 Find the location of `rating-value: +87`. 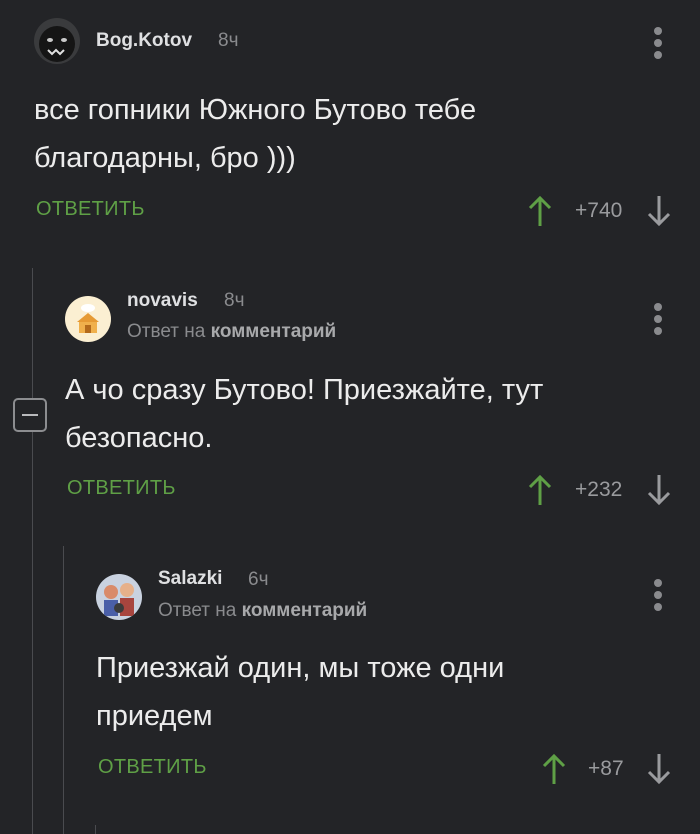

rating-value: +87 is located at coordinates (606, 768).